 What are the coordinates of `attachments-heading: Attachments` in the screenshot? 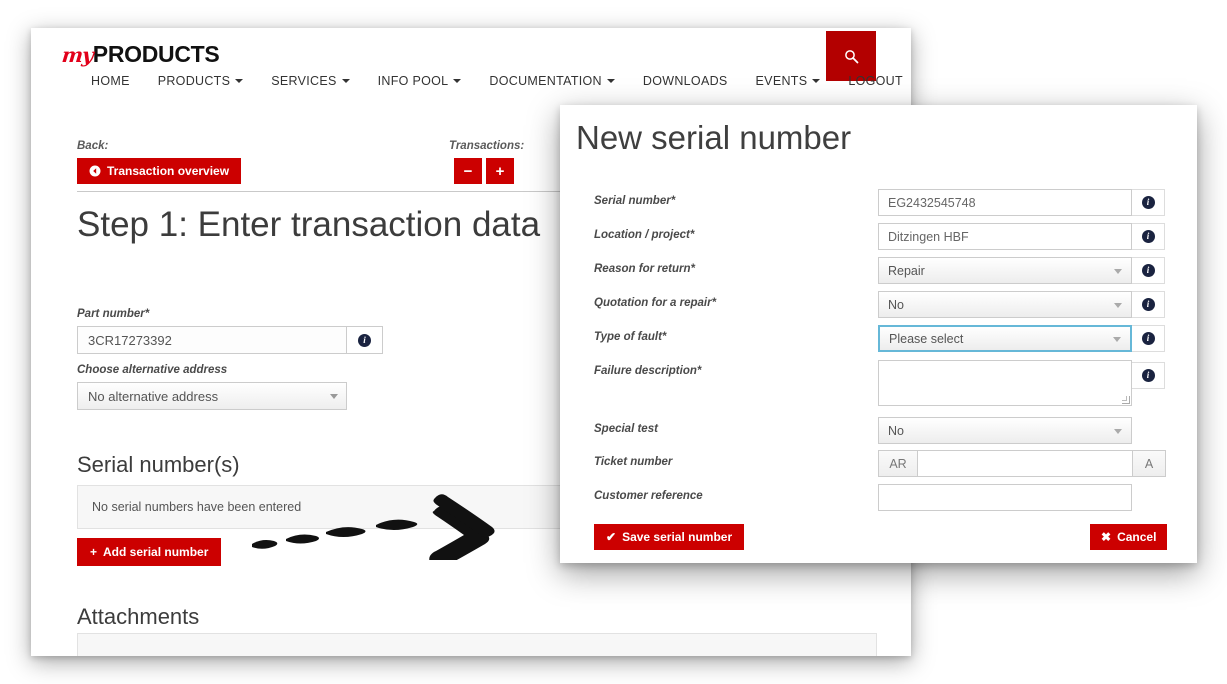 It's located at (138, 616).